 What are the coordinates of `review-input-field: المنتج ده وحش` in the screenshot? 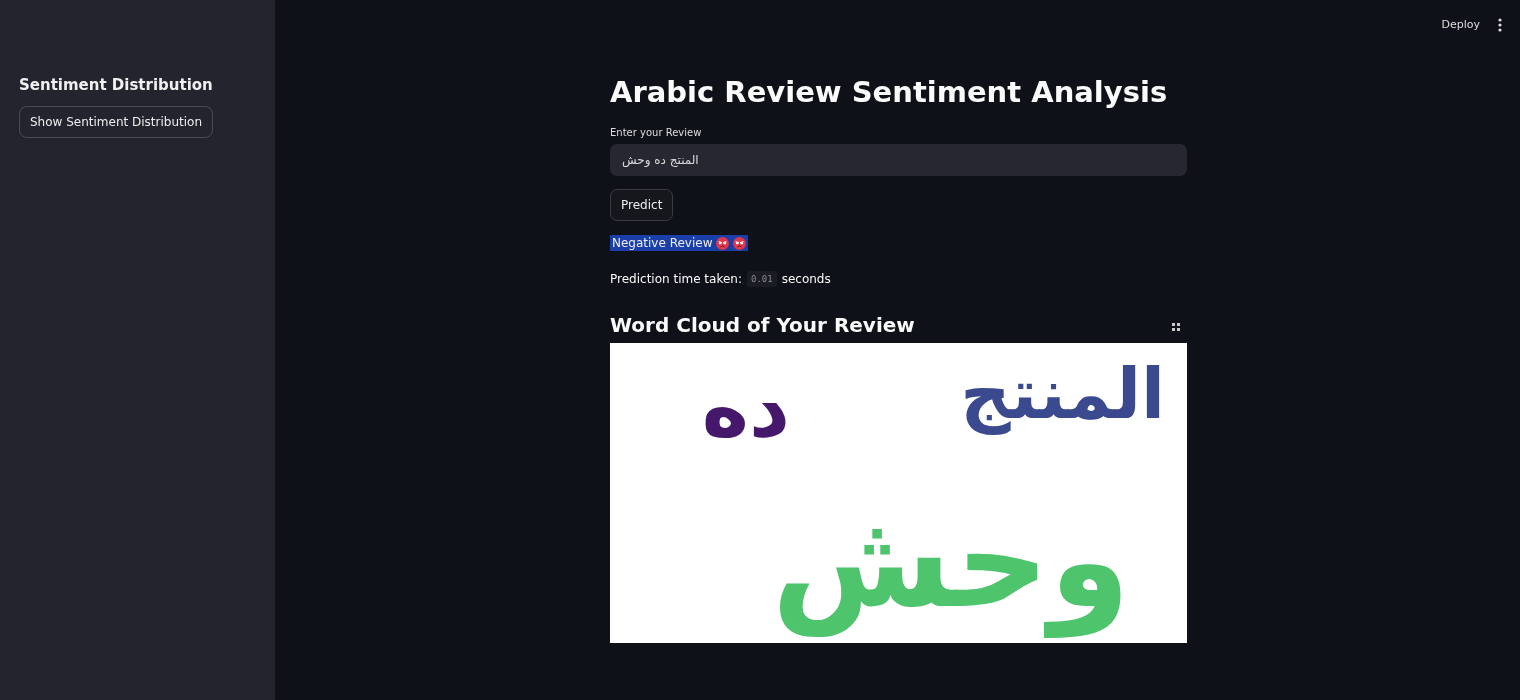 It's located at (898, 160).